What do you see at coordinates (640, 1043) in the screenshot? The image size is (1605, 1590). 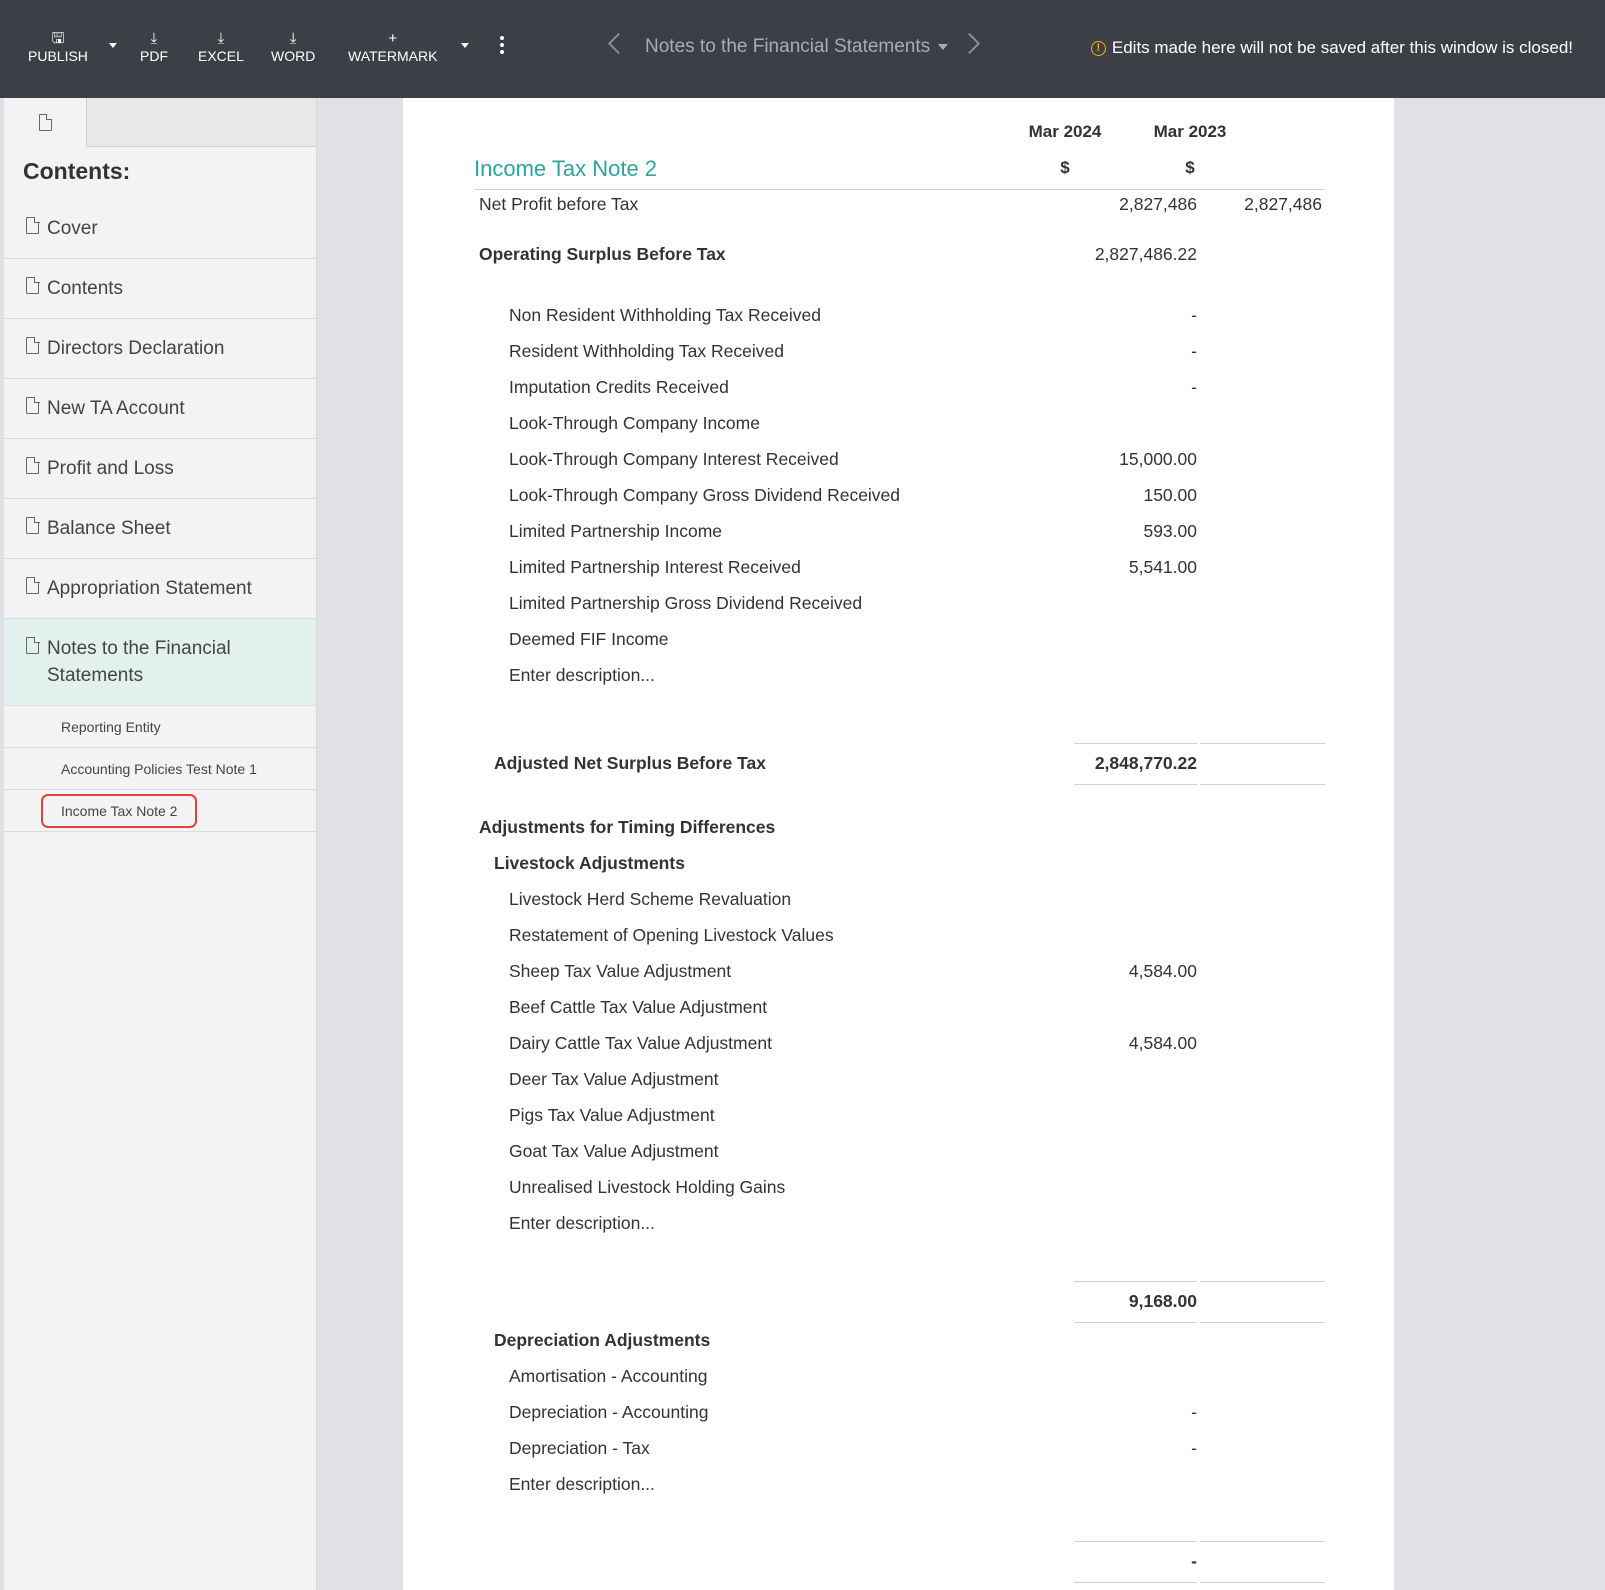 I see `row-label: Dairy Cattle Tax Value Adjustment` at bounding box center [640, 1043].